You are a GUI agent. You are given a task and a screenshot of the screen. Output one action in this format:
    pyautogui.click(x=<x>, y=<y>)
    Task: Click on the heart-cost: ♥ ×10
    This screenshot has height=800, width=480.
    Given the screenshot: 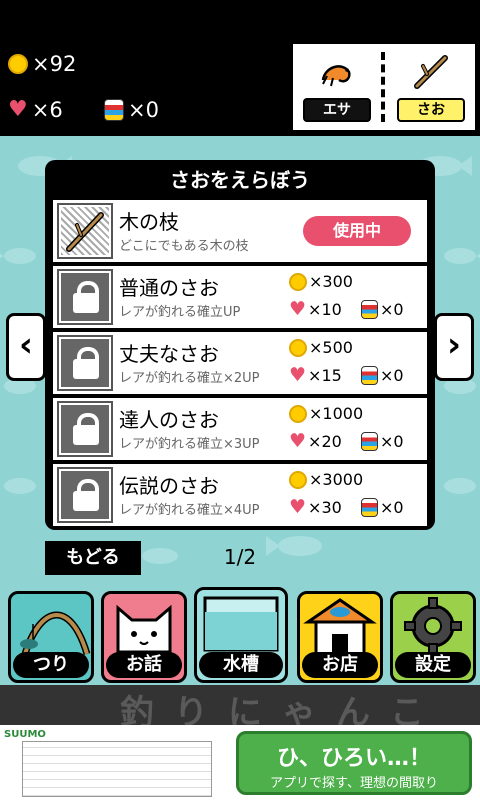 What is the action you would take?
    pyautogui.click(x=315, y=309)
    